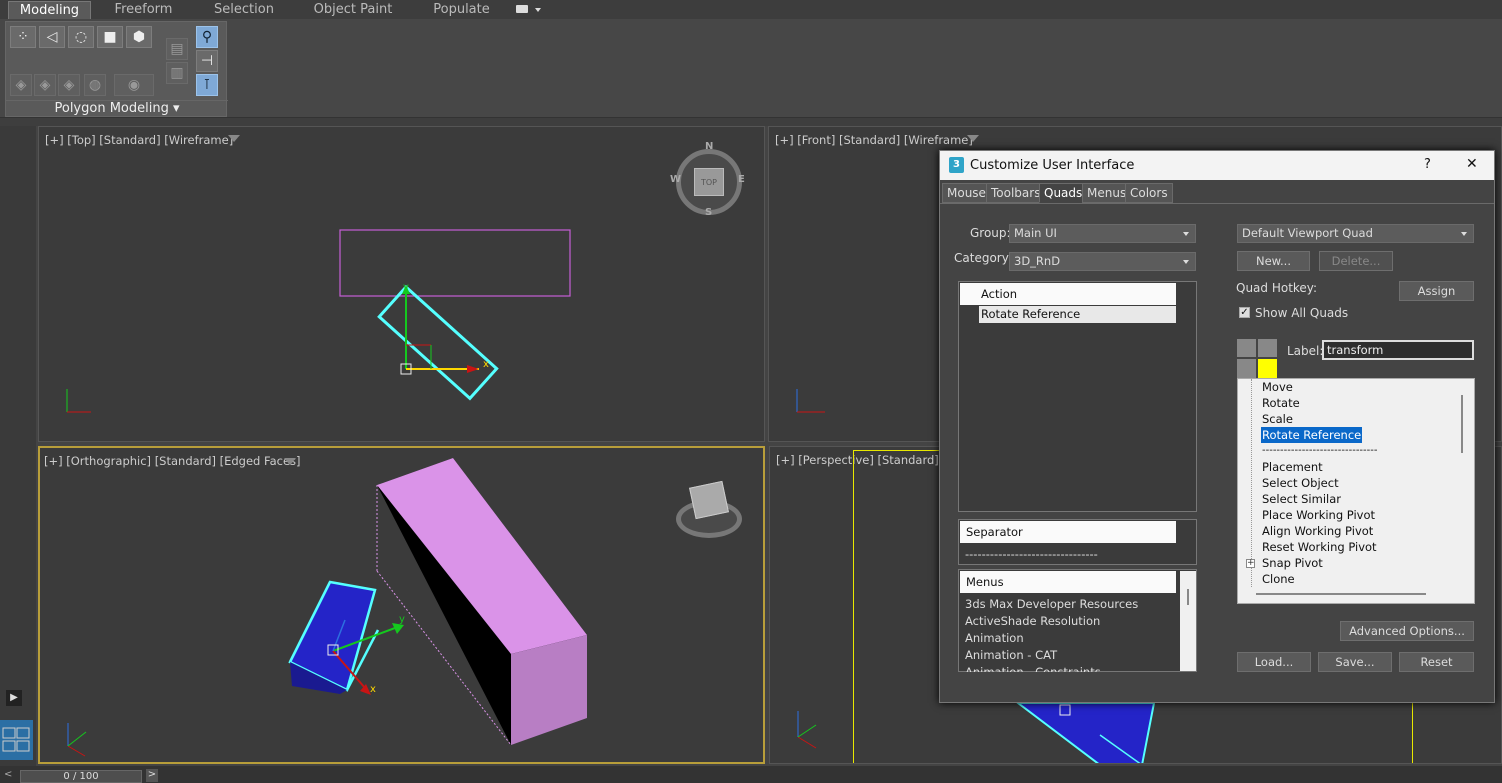 The width and height of the screenshot is (1502, 783). I want to click on action-list: Action Rotate Reference, so click(1077, 396).